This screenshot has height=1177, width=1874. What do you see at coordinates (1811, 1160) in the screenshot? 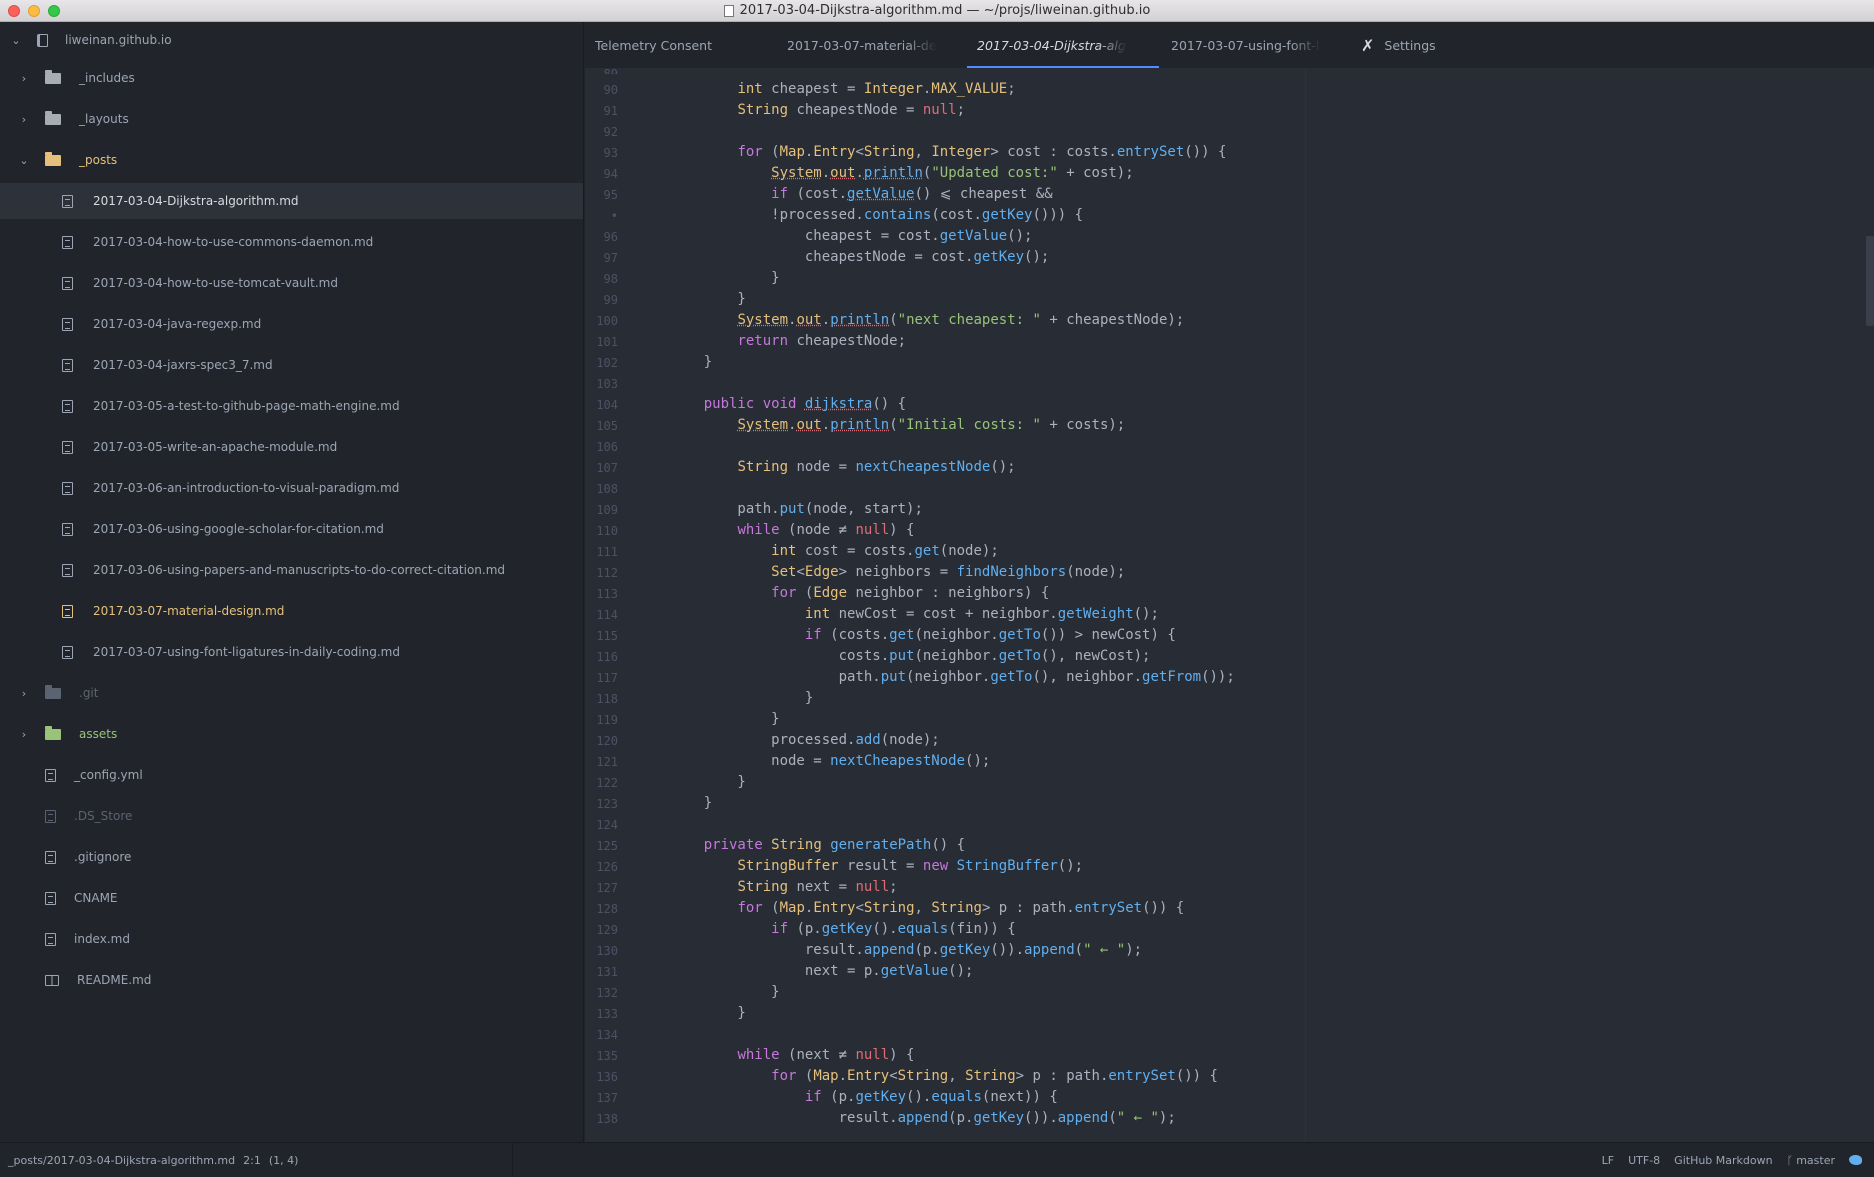
I see `status-branch: ᚴ master` at bounding box center [1811, 1160].